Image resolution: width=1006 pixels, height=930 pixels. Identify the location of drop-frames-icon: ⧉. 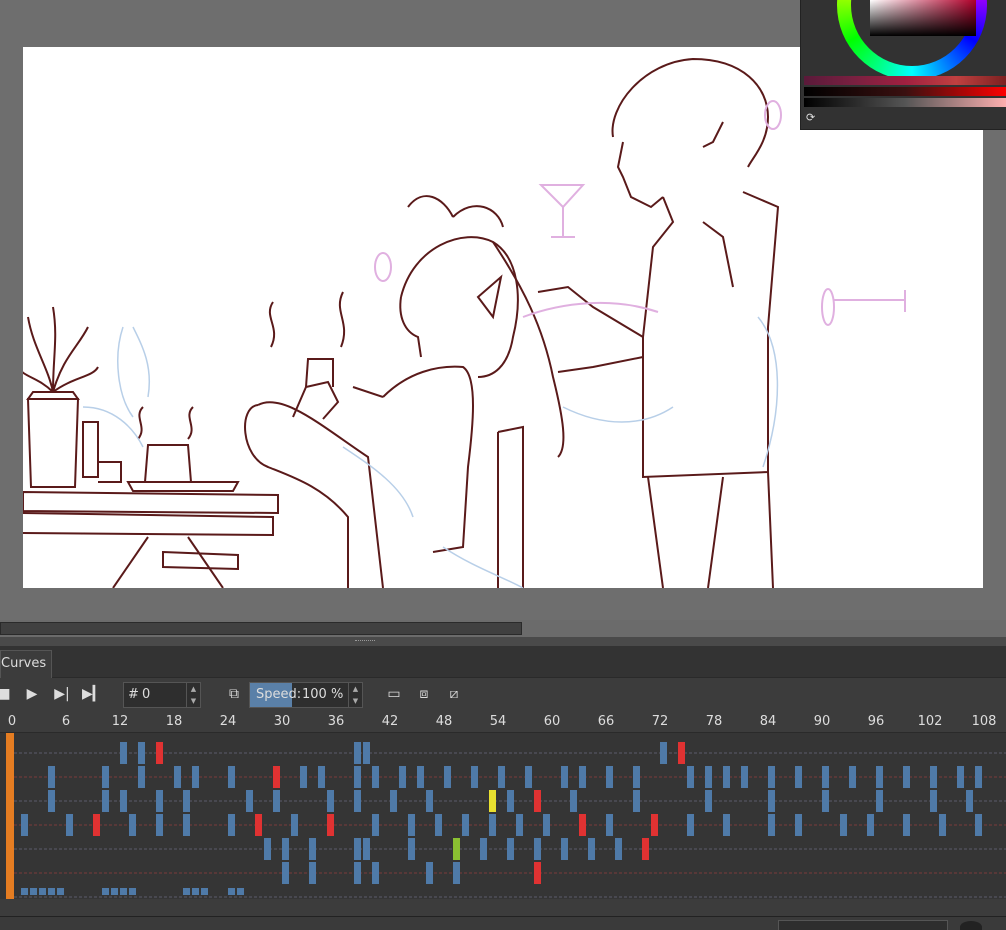
(234, 694).